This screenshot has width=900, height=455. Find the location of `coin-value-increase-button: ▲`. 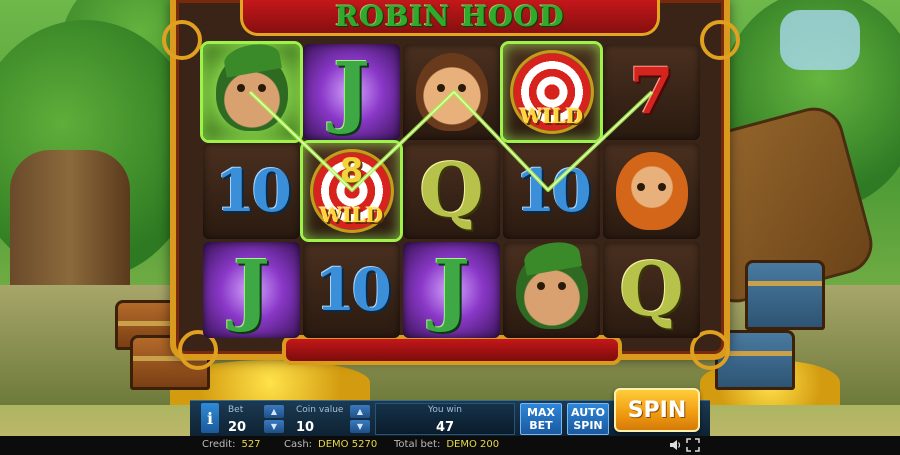

coin-value-increase-button: ▲ is located at coordinates (360, 411).